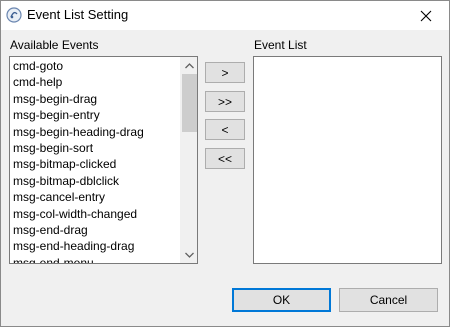 The image size is (450, 327). I want to click on list-item: msg-bitmap-clicked, so click(95, 164).